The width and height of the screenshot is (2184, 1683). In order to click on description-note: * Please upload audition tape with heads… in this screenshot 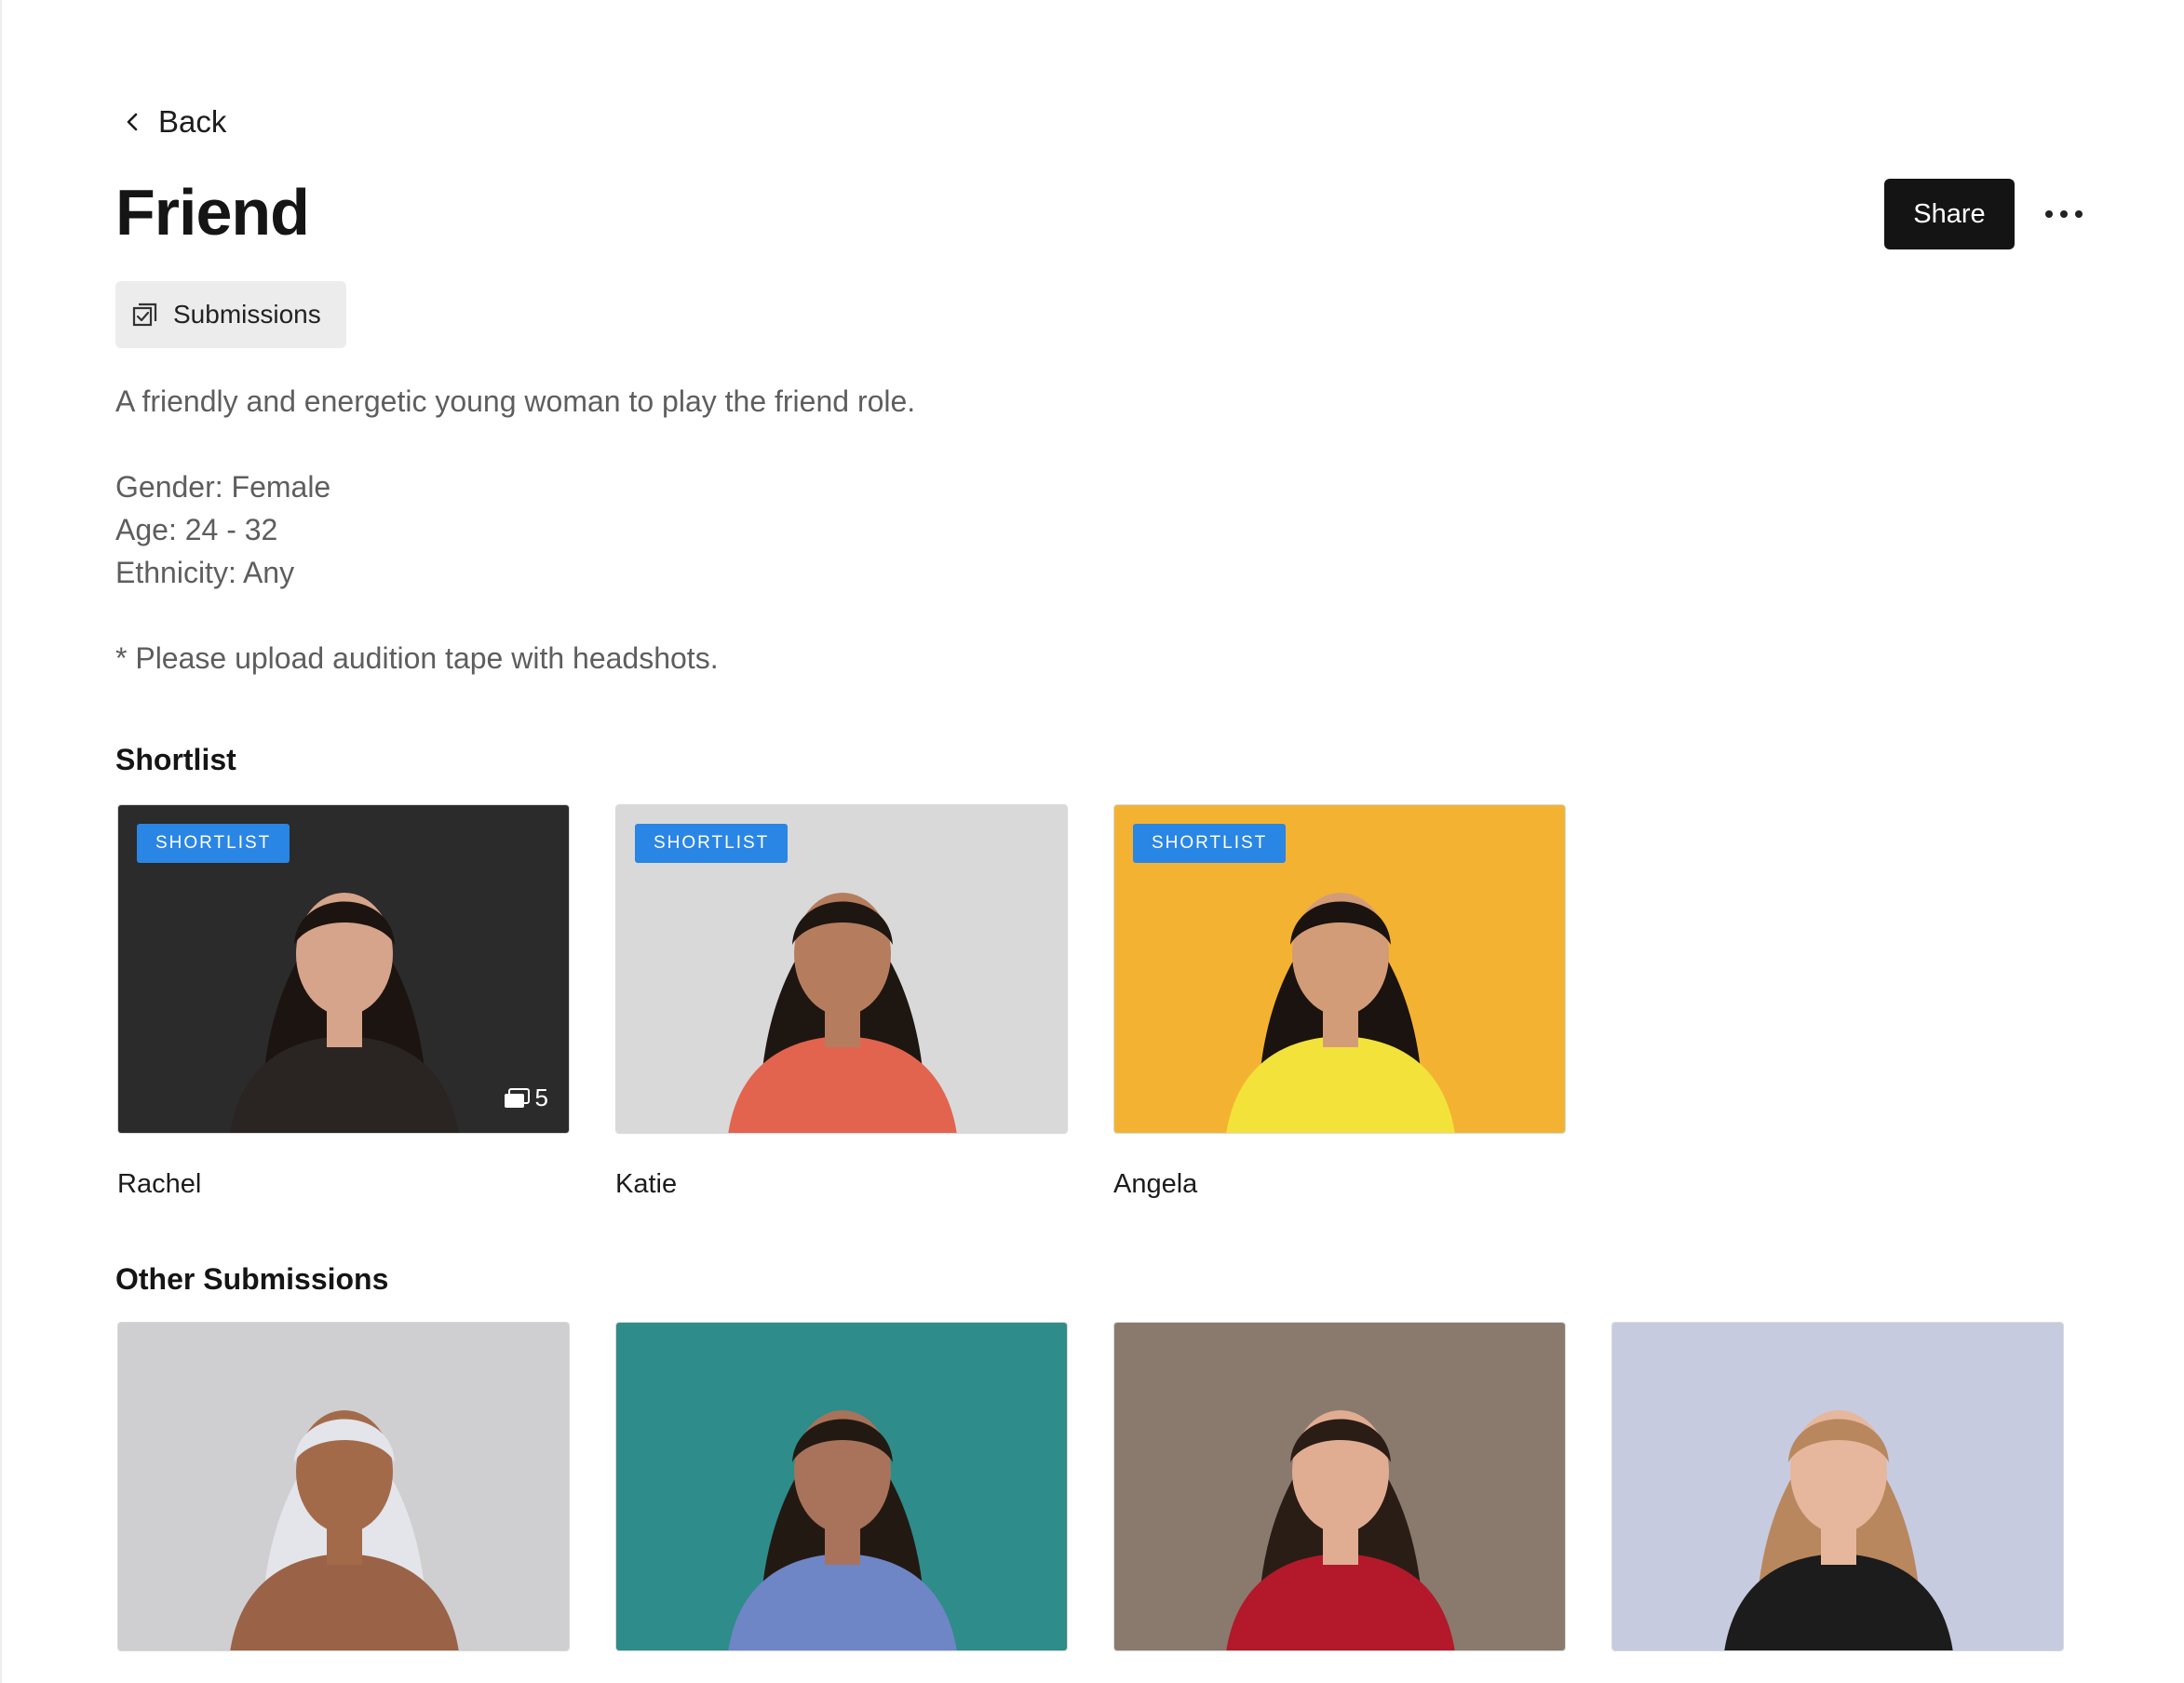, I will do `click(417, 658)`.